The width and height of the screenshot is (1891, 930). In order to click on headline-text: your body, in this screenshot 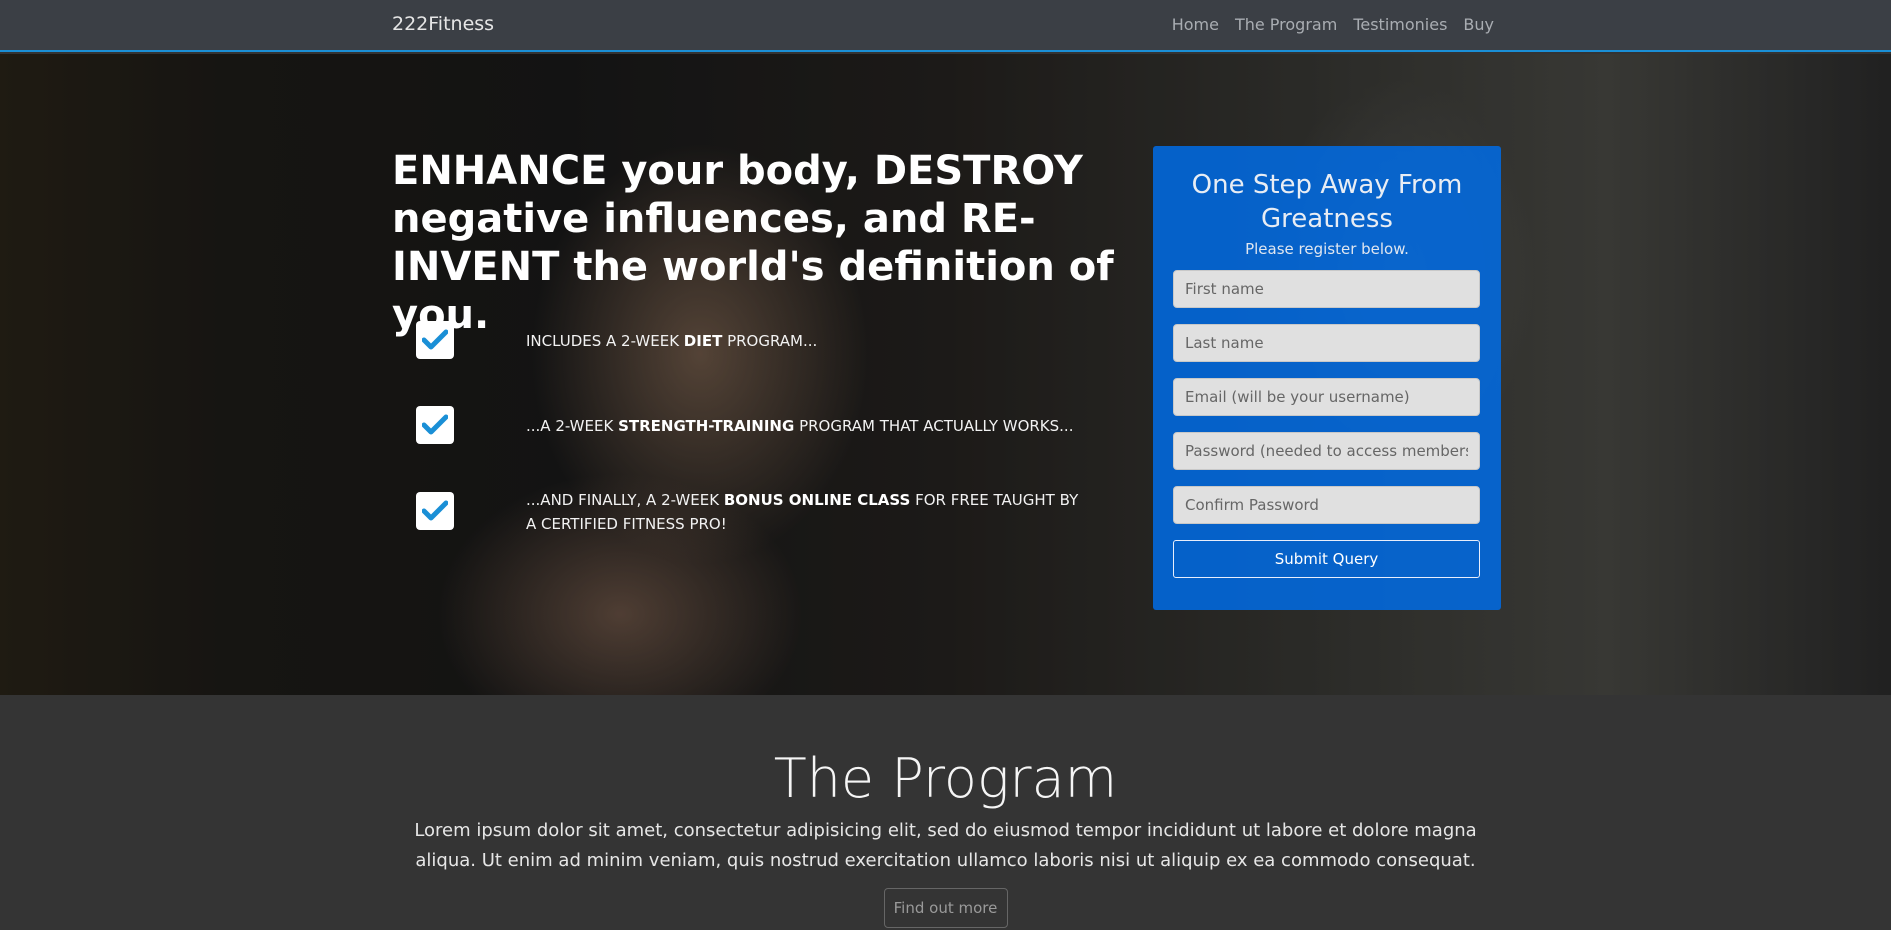, I will do `click(740, 171)`.